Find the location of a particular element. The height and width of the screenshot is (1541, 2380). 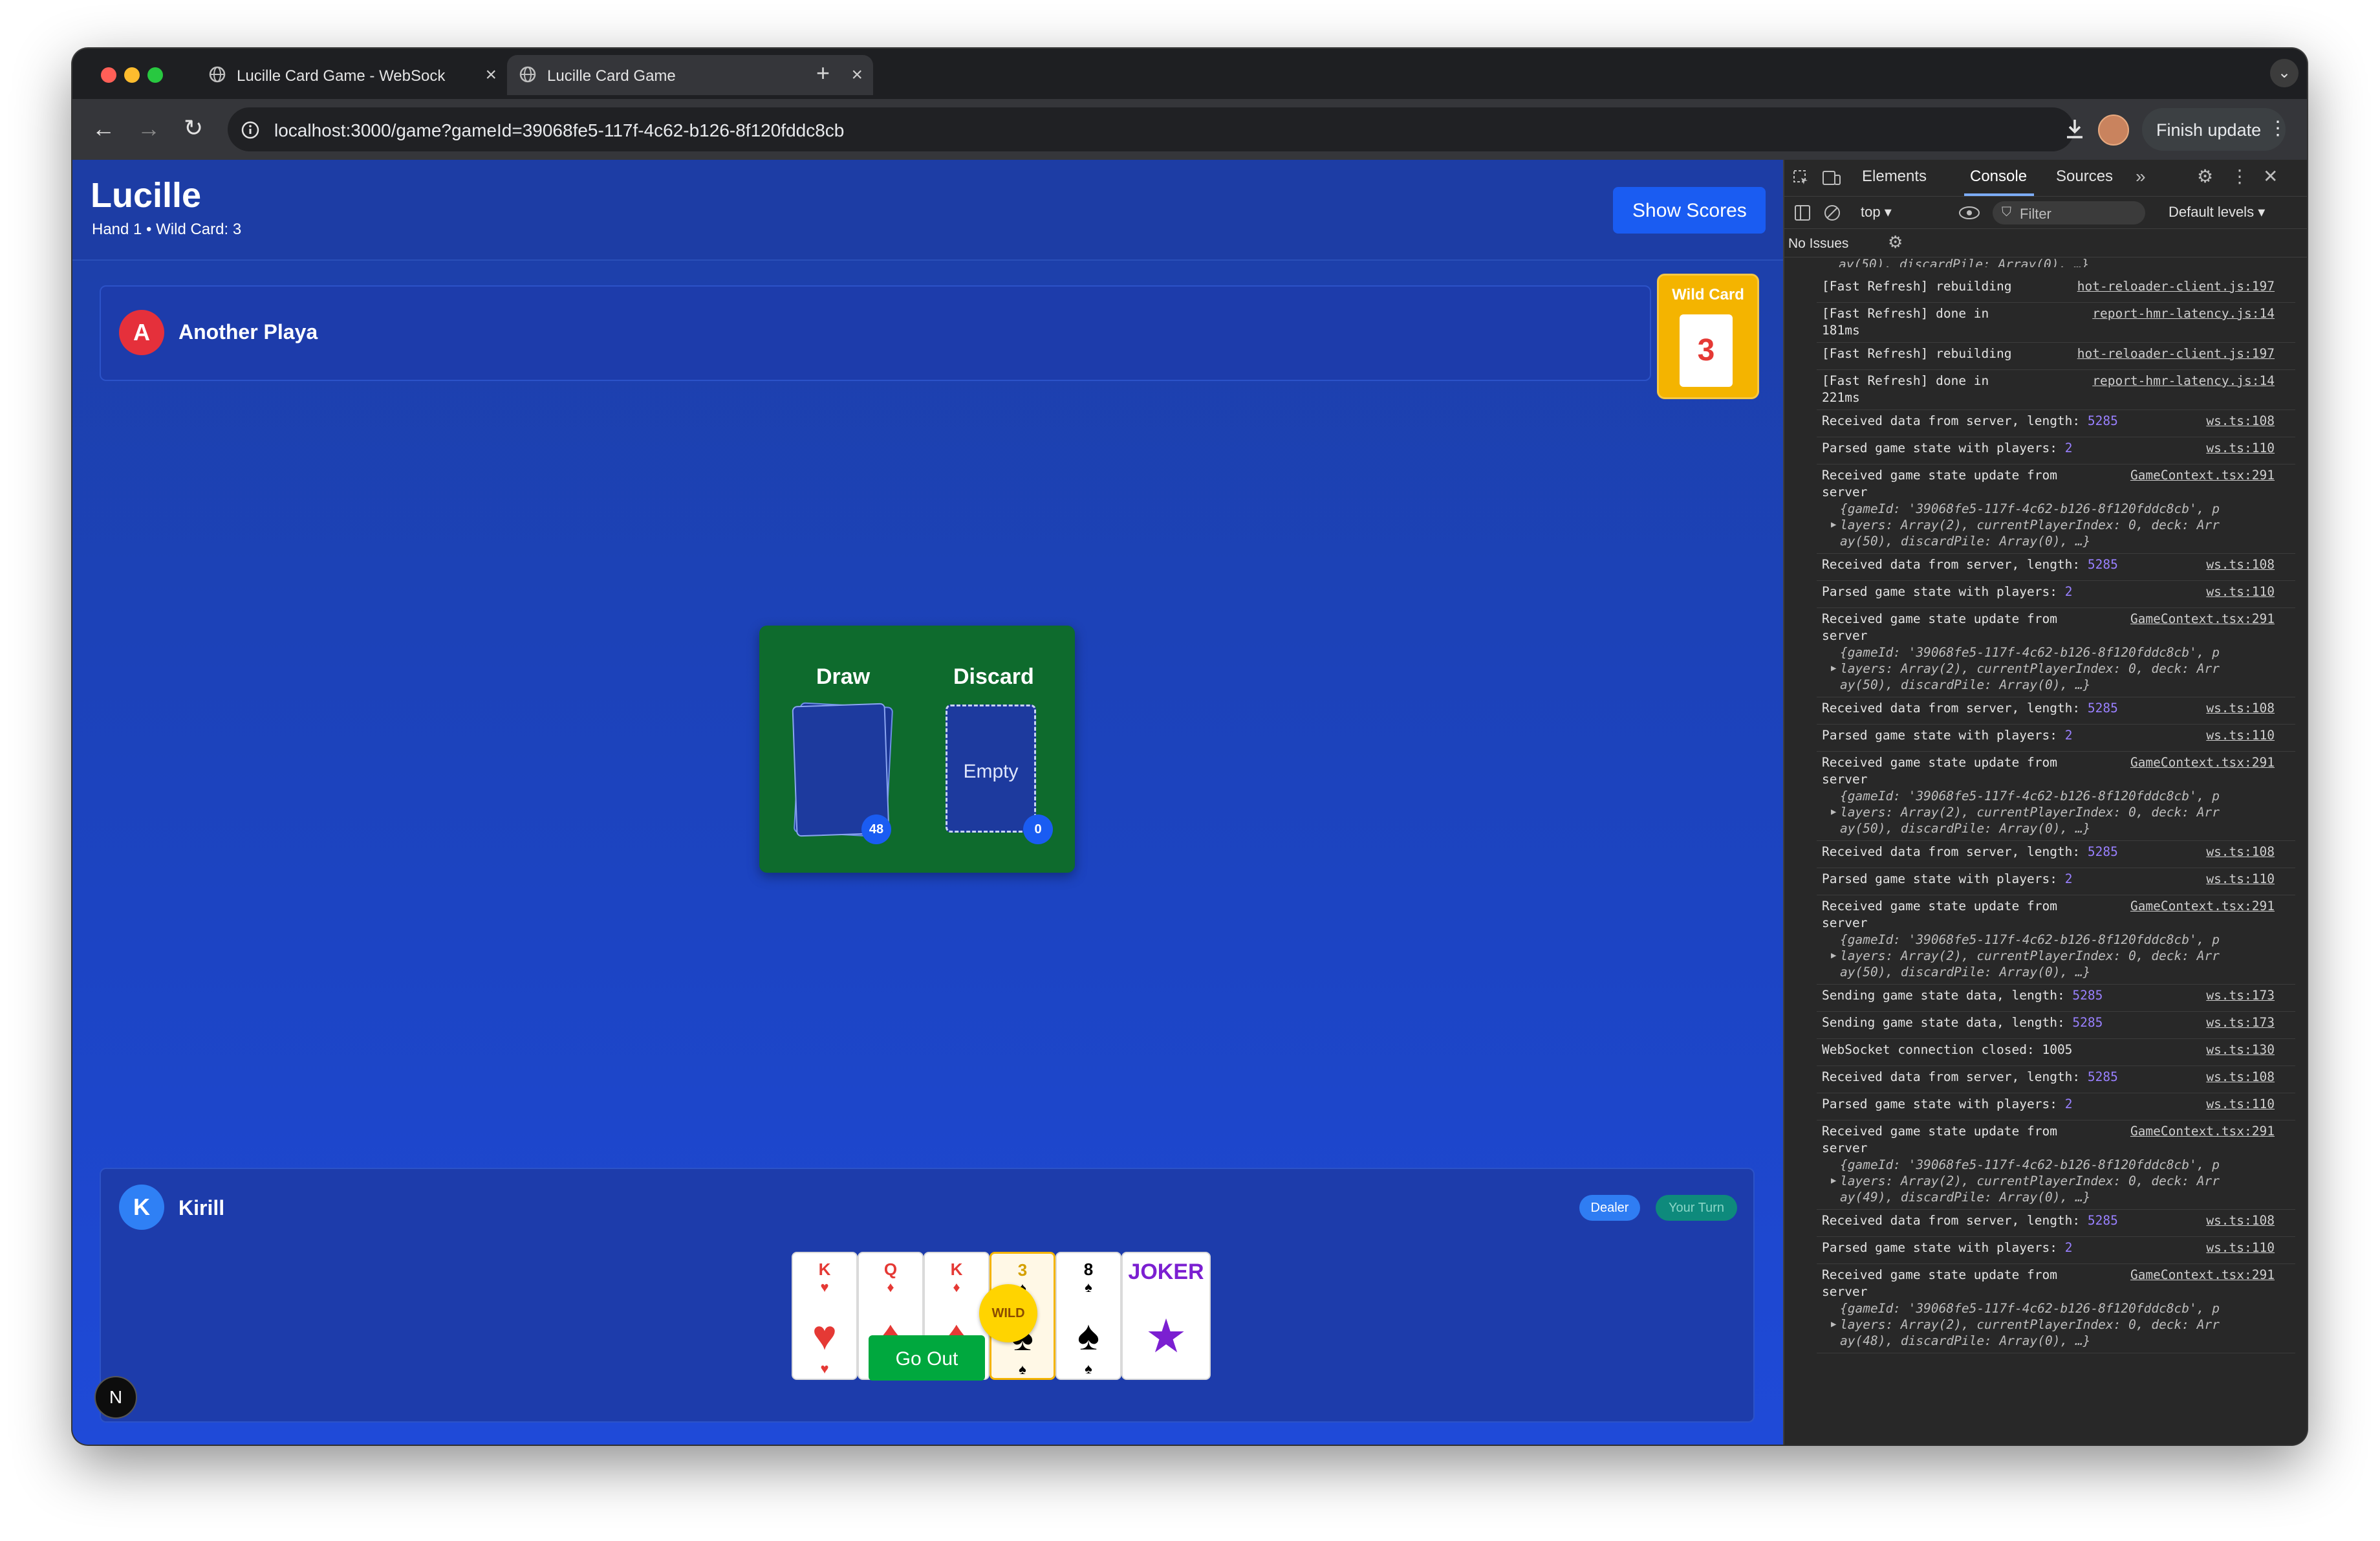

log-message: Parsed game state with players: 2 is located at coordinates (1947, 1247).